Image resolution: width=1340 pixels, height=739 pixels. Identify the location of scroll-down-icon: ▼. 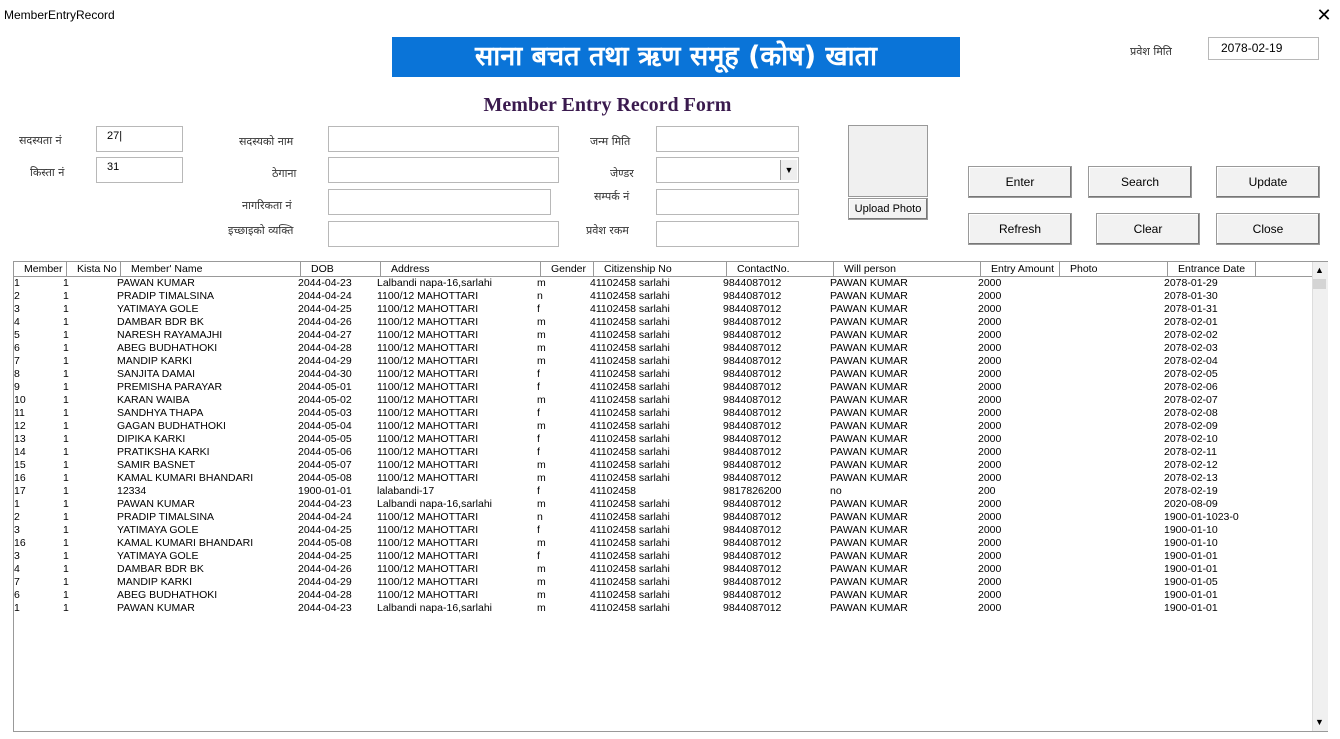
(1319, 722).